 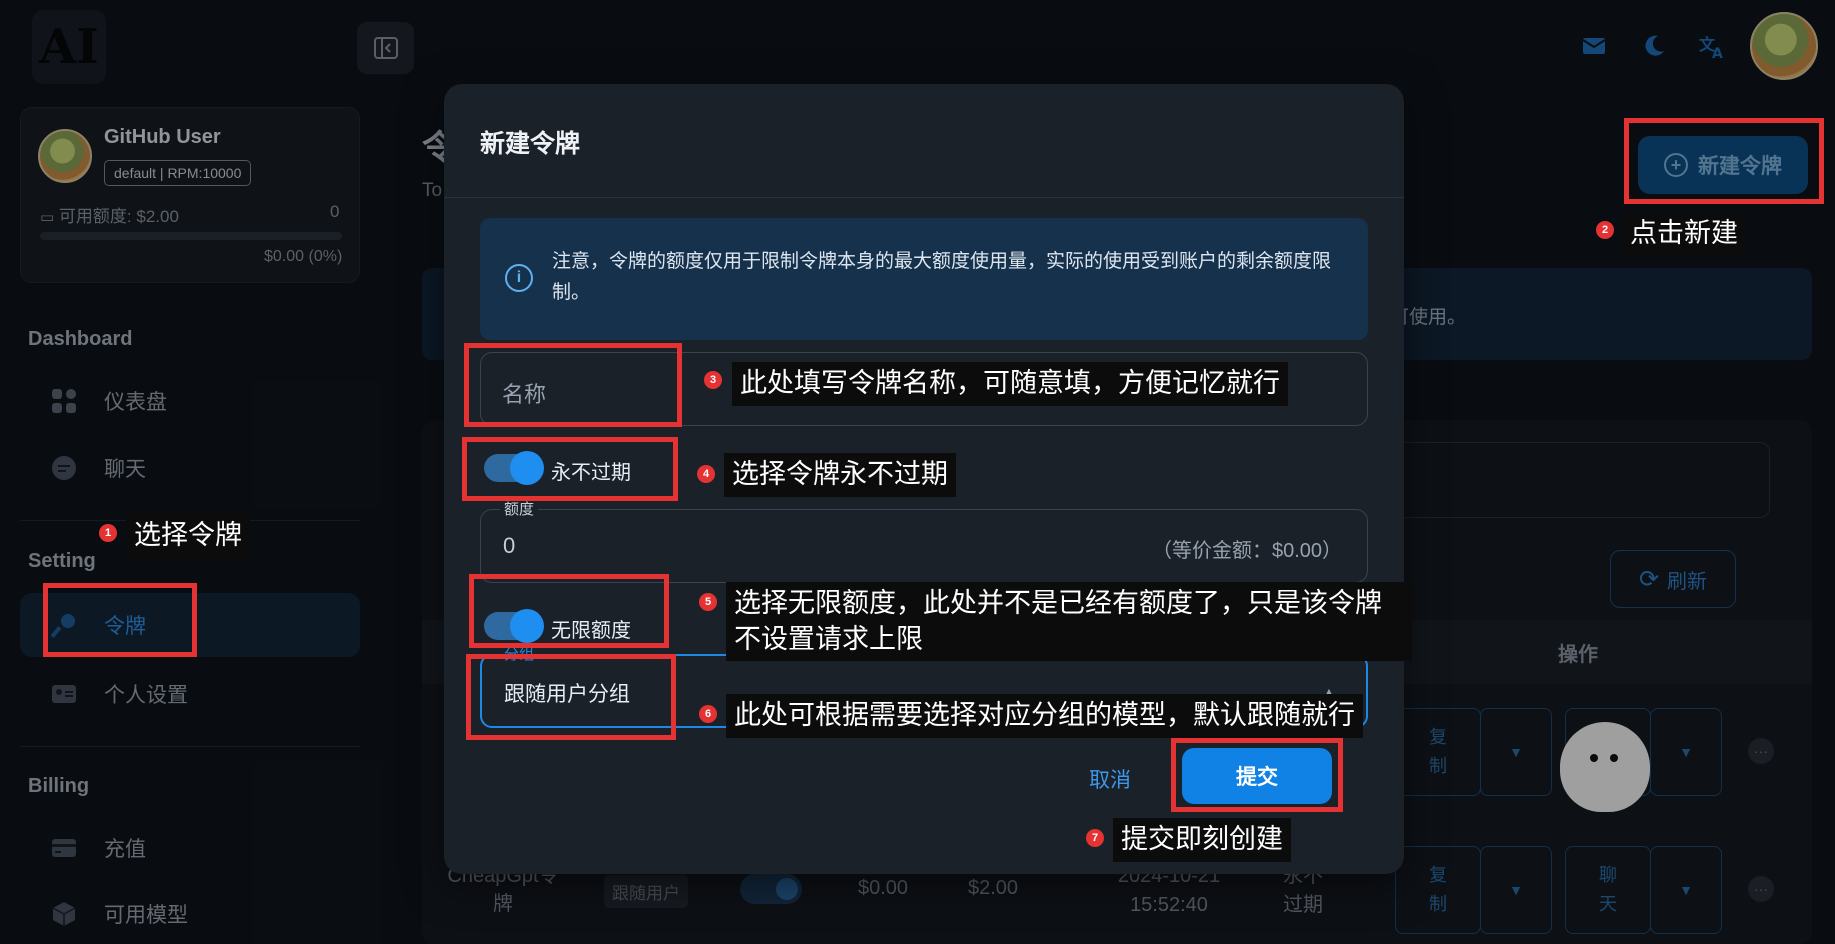 What do you see at coordinates (924, 197) in the screenshot?
I see `modal-divider` at bounding box center [924, 197].